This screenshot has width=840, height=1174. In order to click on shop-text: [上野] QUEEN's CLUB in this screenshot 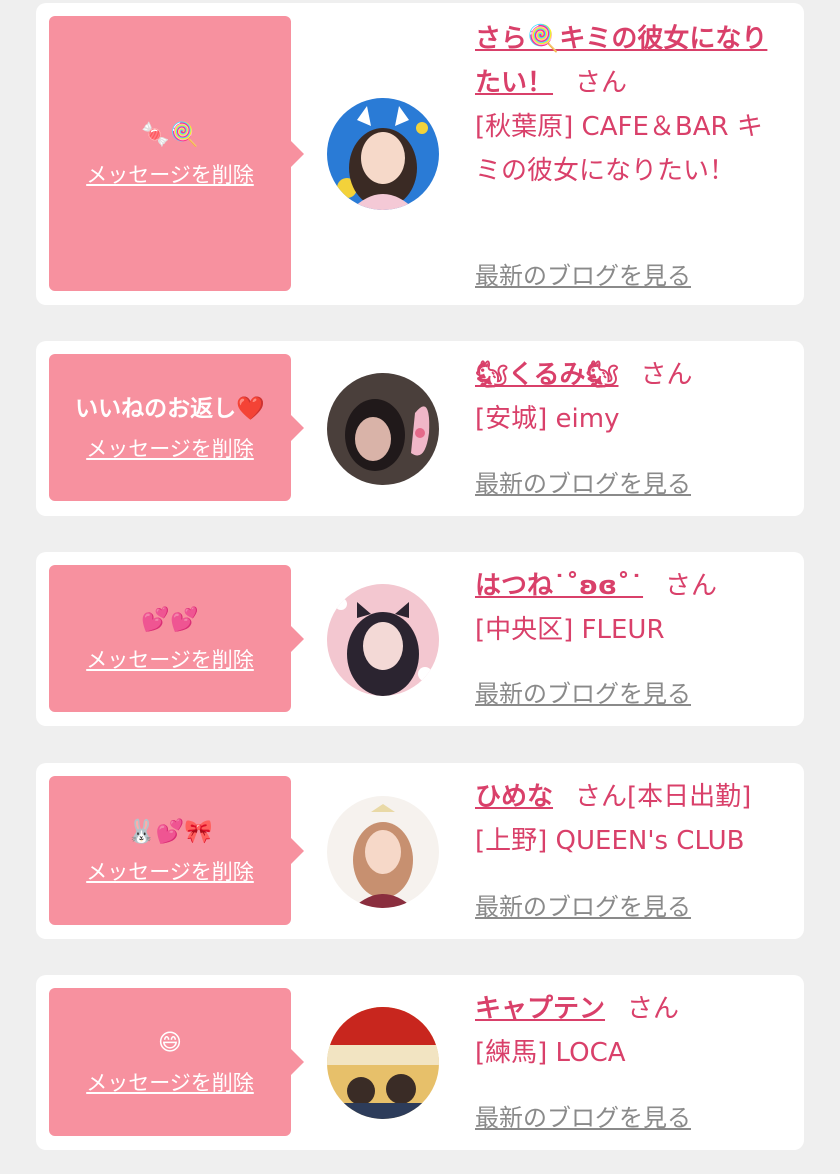, I will do `click(610, 841)`.